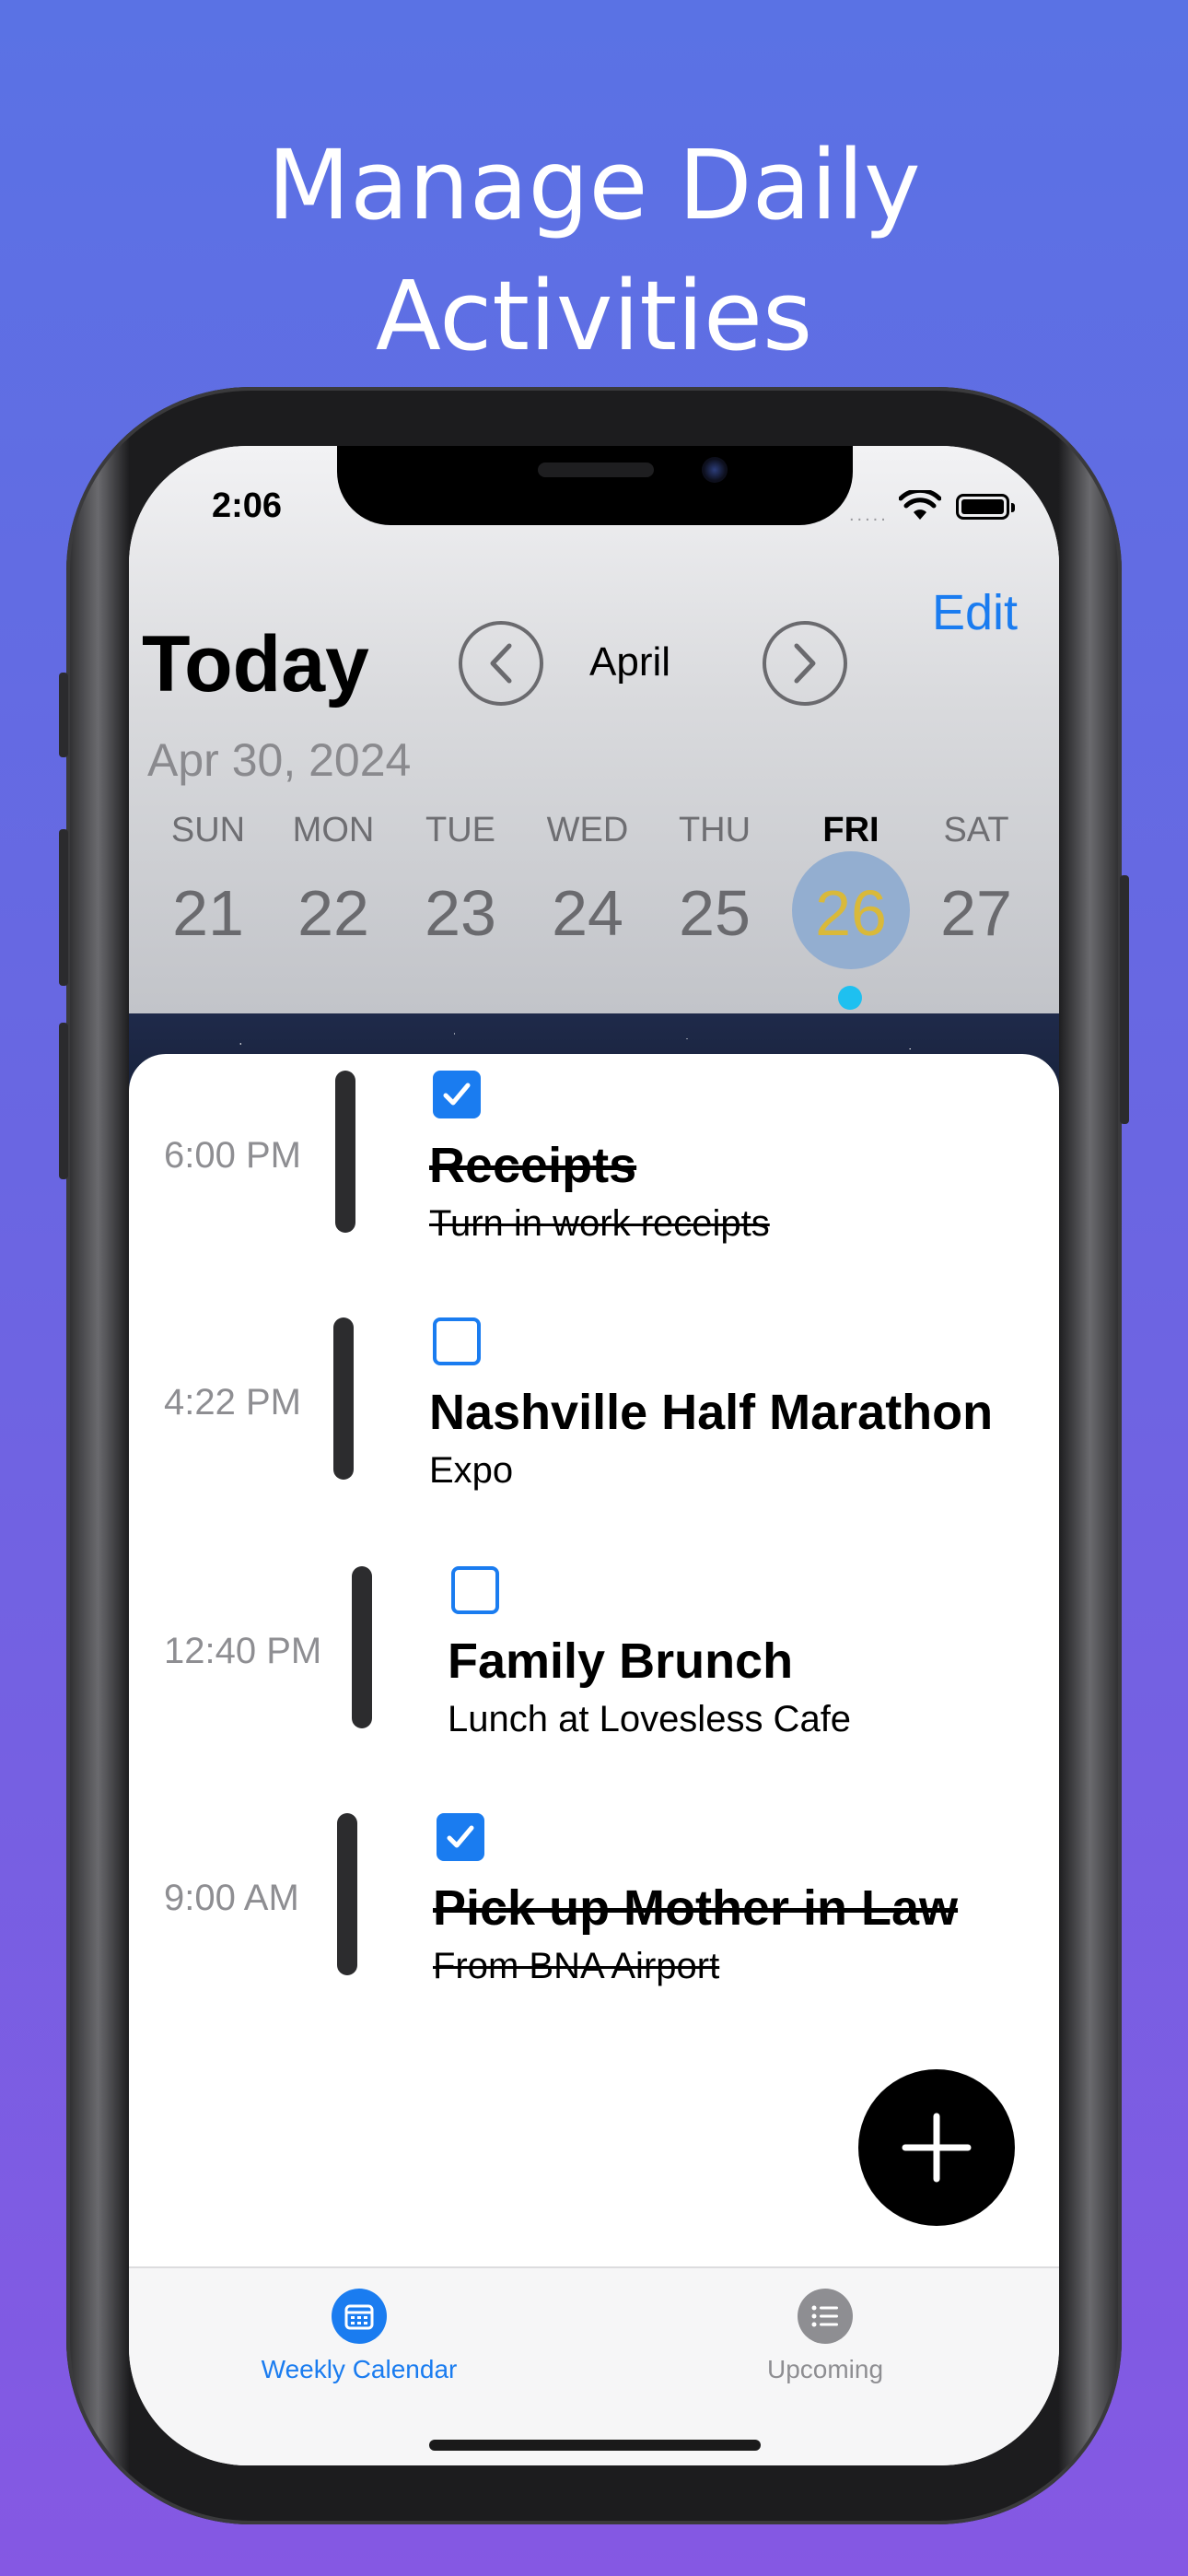  Describe the element at coordinates (64, 1101) in the screenshot. I see `phone-volume-down` at that location.